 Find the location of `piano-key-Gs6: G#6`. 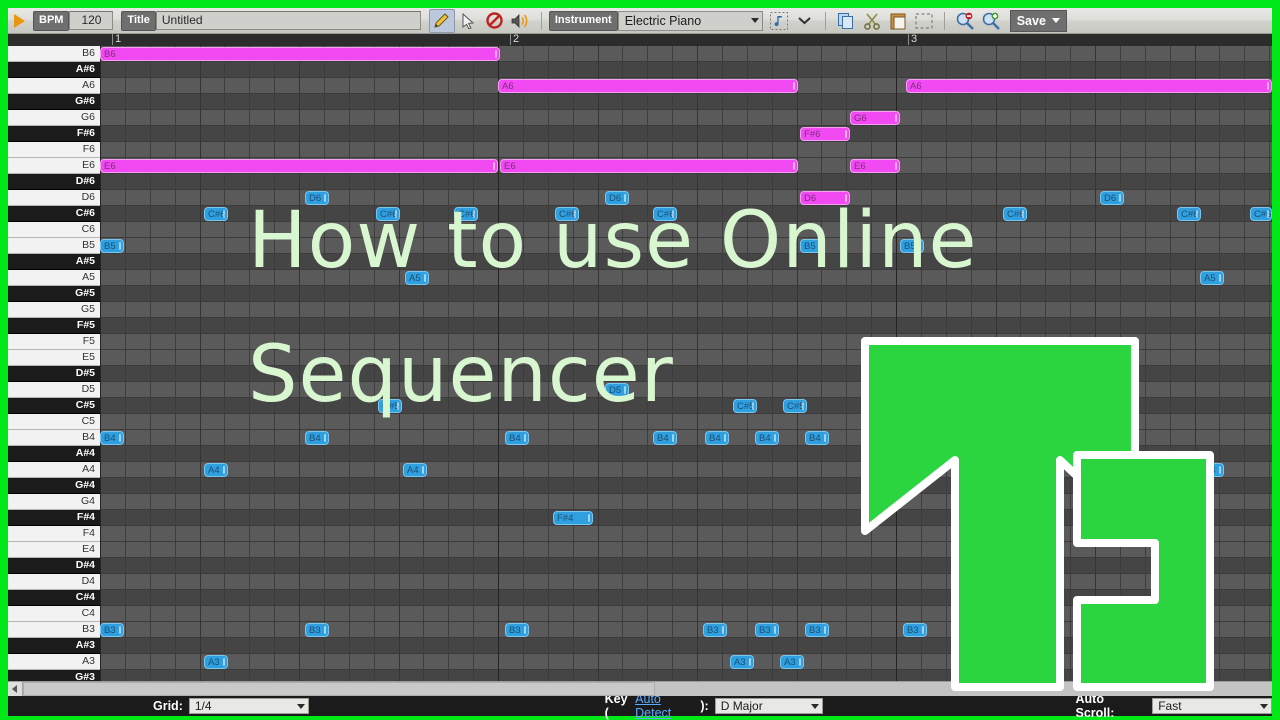

piano-key-Gs6: G#6 is located at coordinates (54, 102).